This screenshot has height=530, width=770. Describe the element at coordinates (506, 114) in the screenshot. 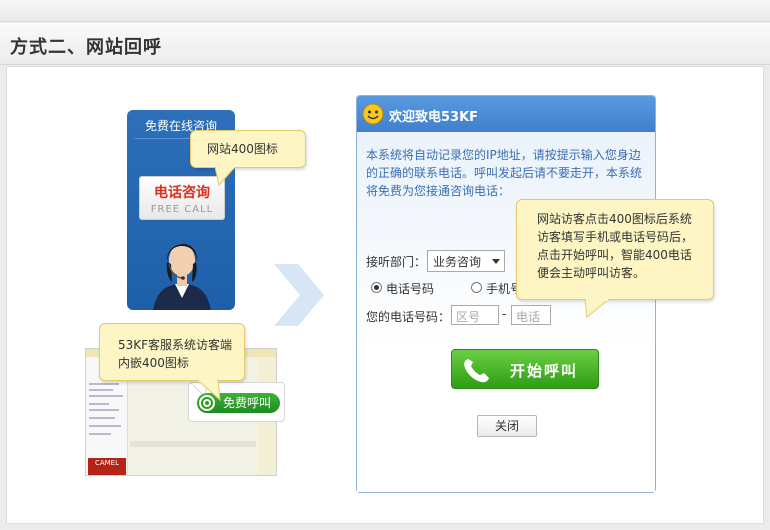

I see `dialog-header: 欢迎致电53KF` at that location.